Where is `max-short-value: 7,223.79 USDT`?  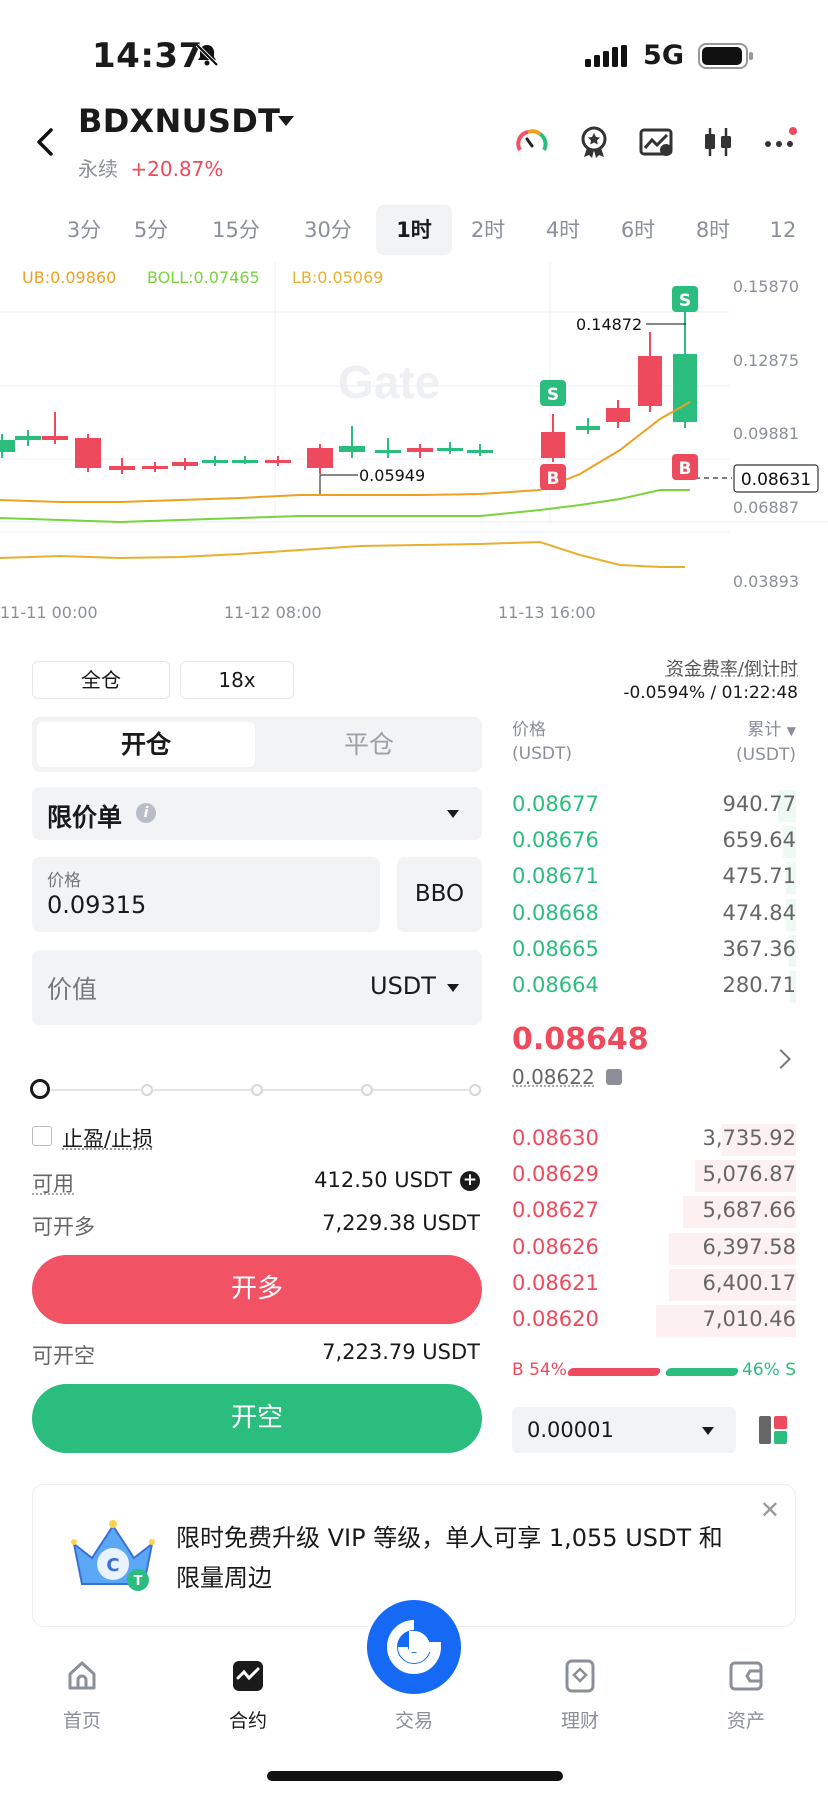 max-short-value: 7,223.79 USDT is located at coordinates (401, 1352).